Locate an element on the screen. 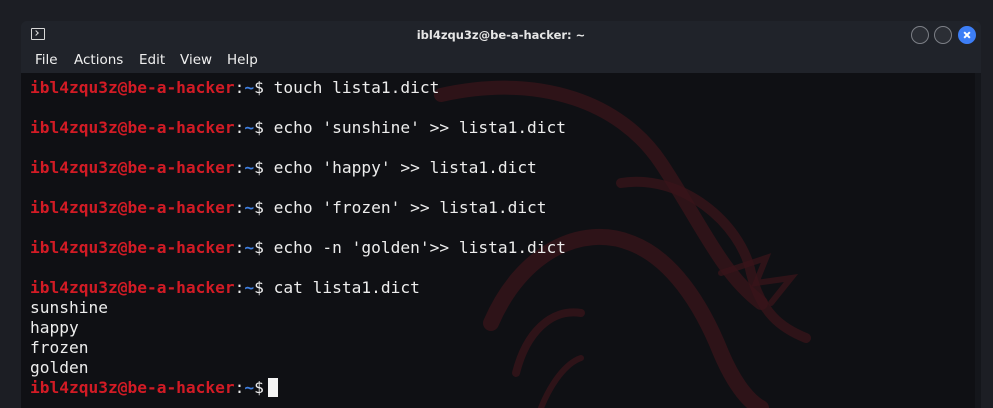 The height and width of the screenshot is (408, 993). window-title: ibl4zqu3z@be-a-hacker: ~ is located at coordinates (501, 35).